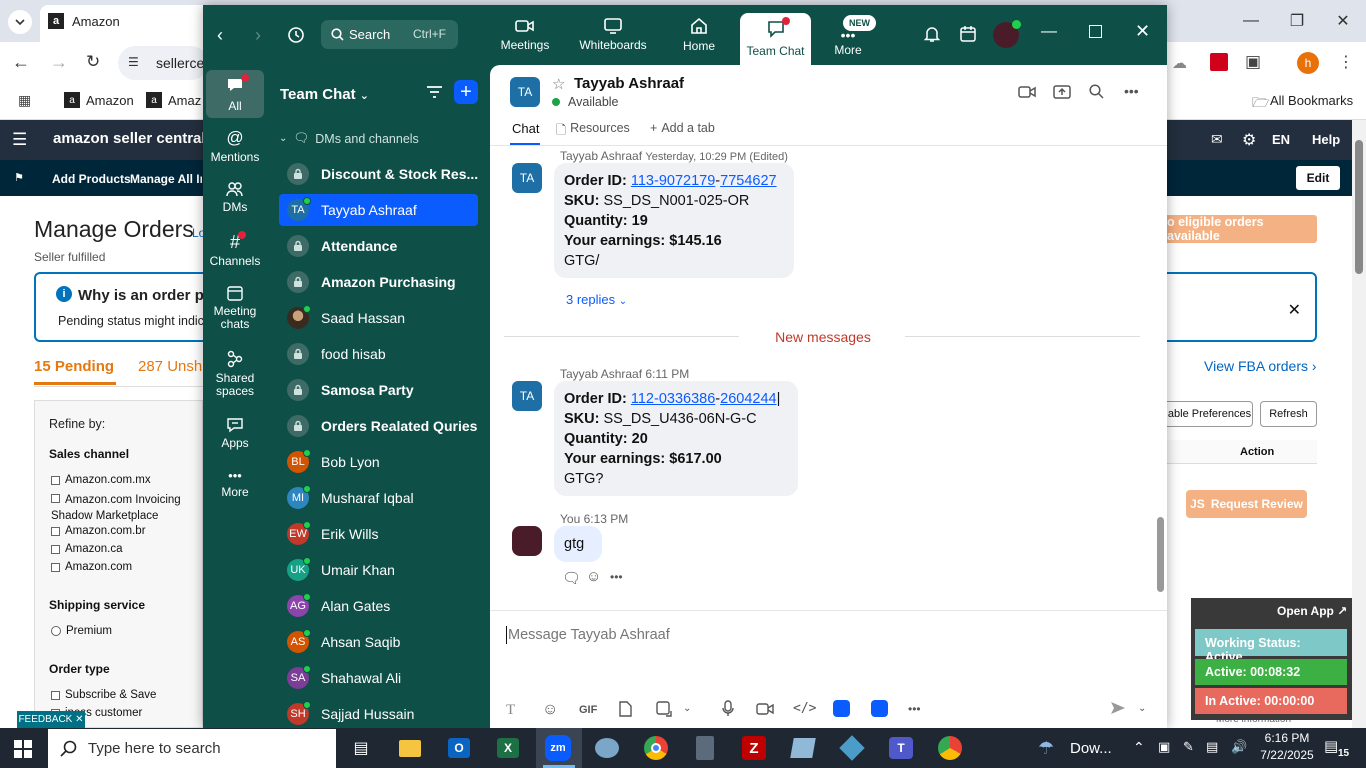  I want to click on file-explorer-icon, so click(410, 748).